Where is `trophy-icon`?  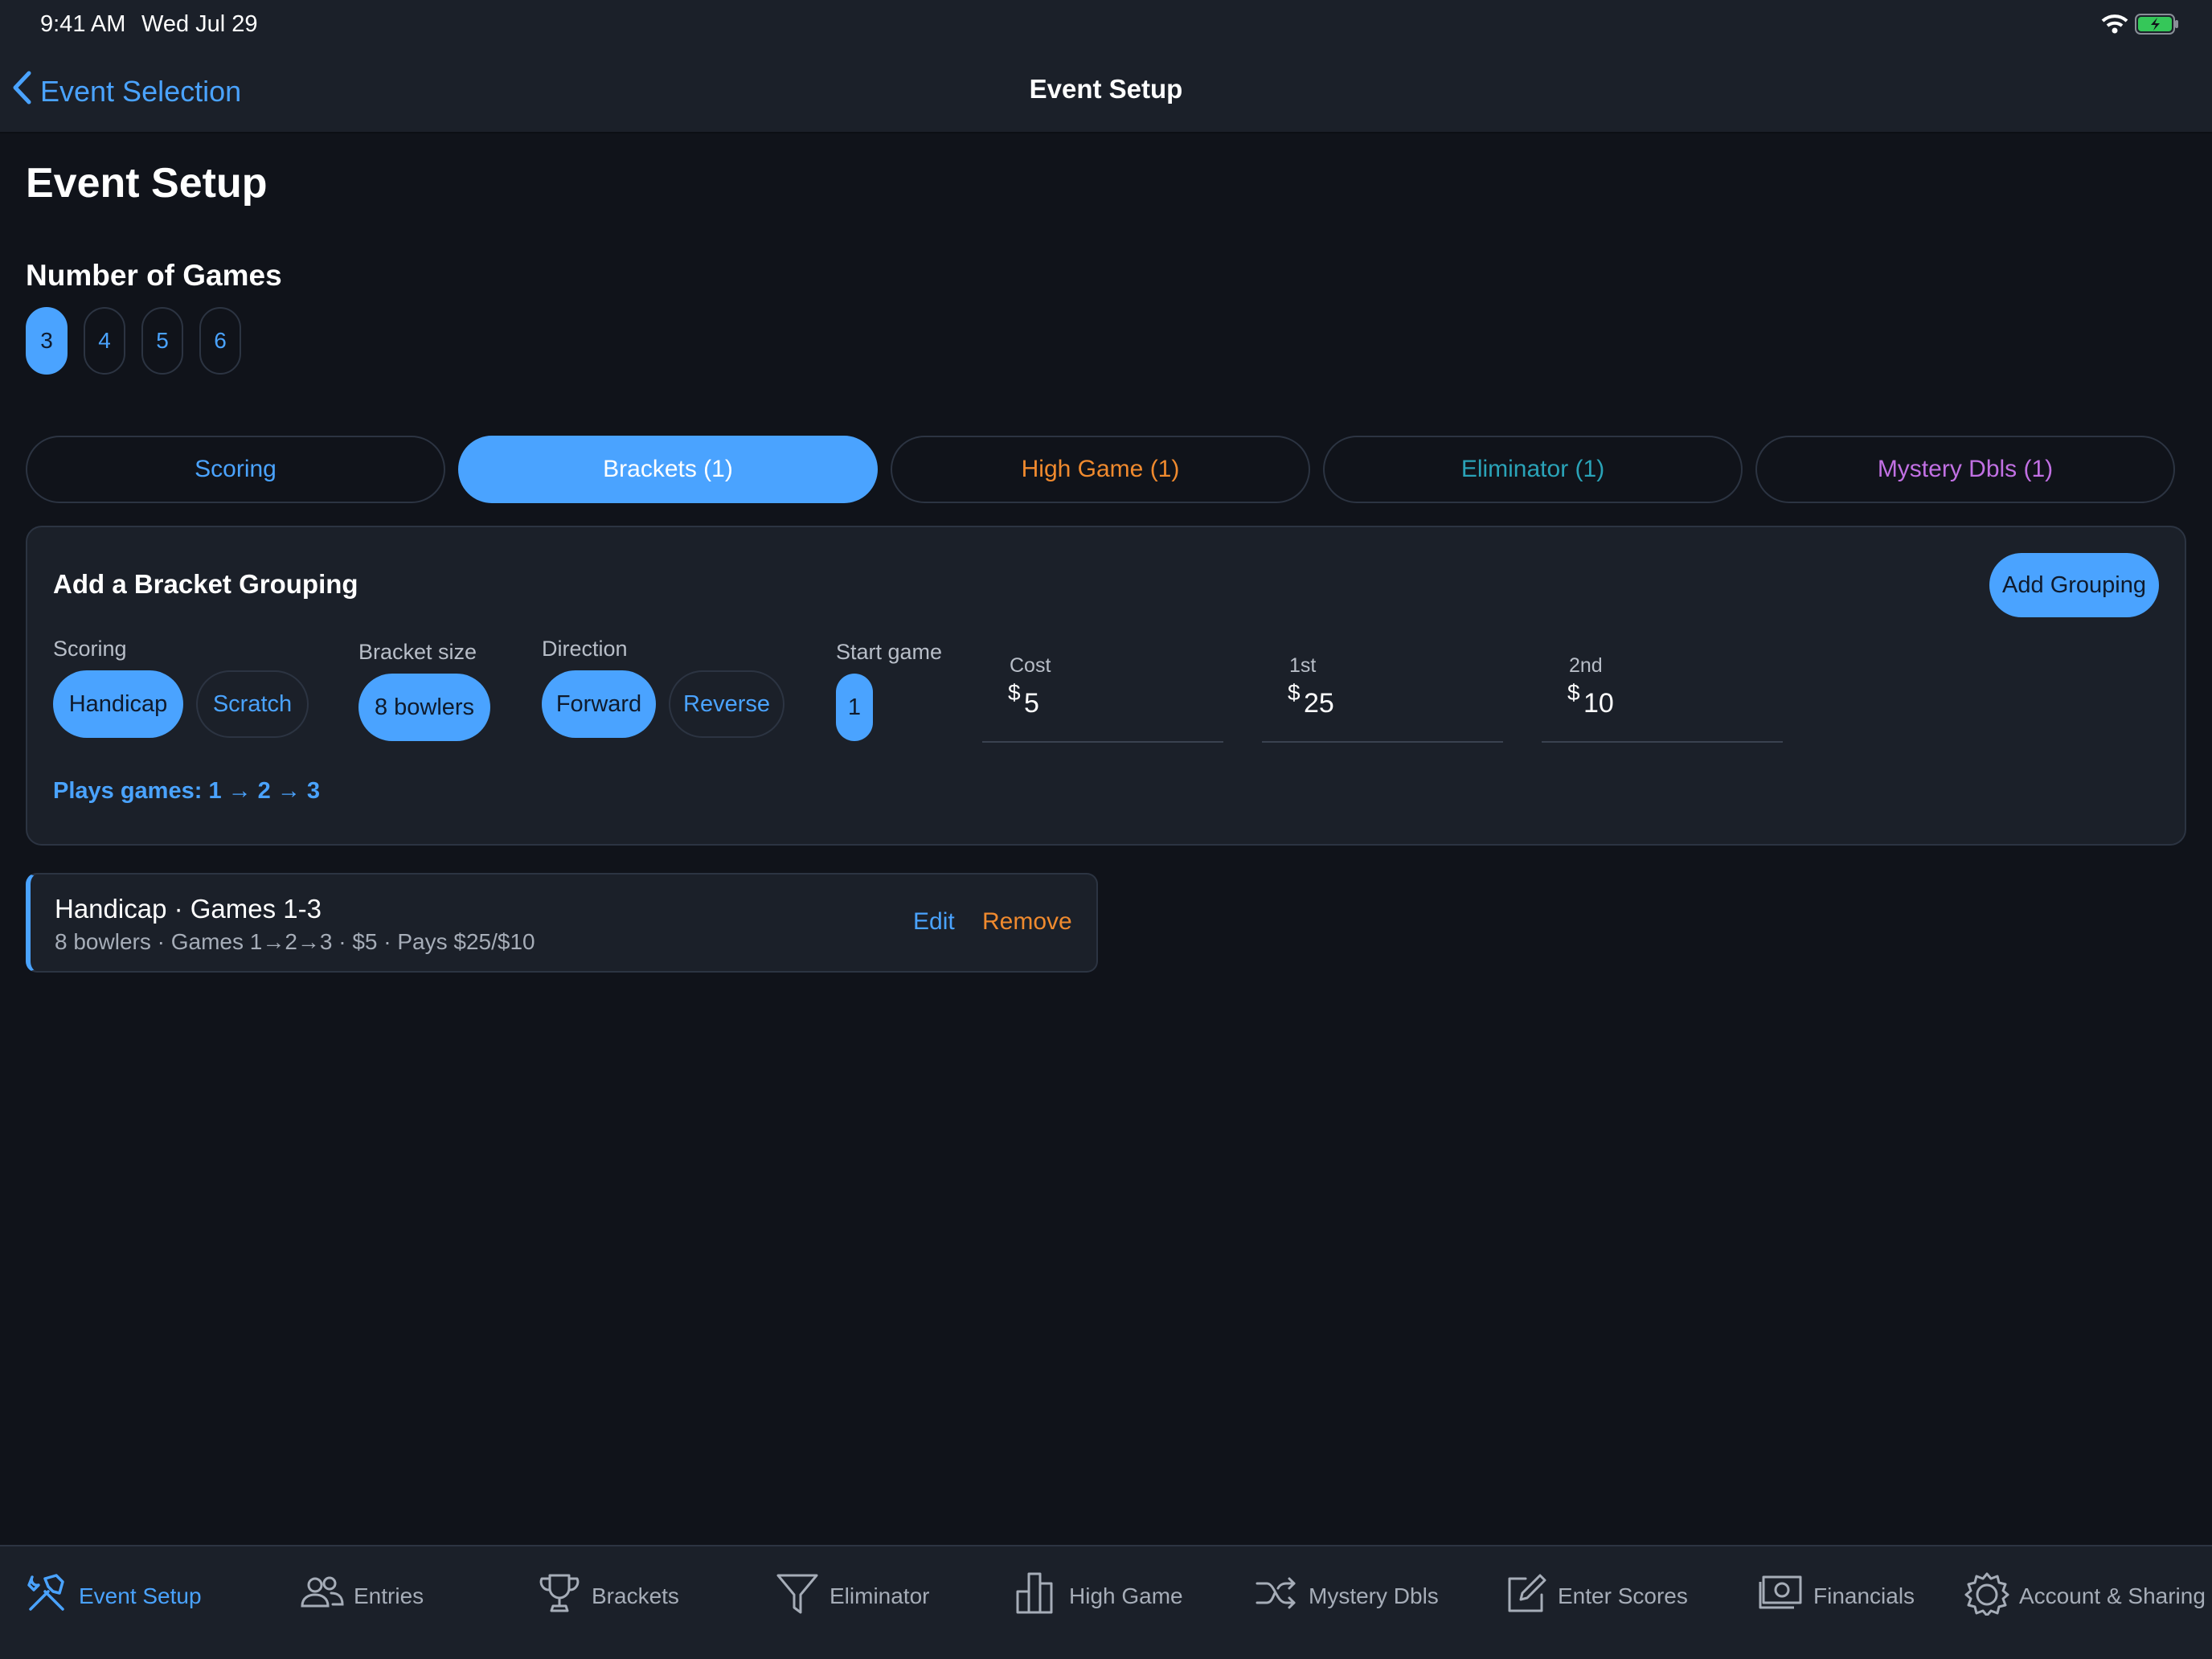 trophy-icon is located at coordinates (559, 1596).